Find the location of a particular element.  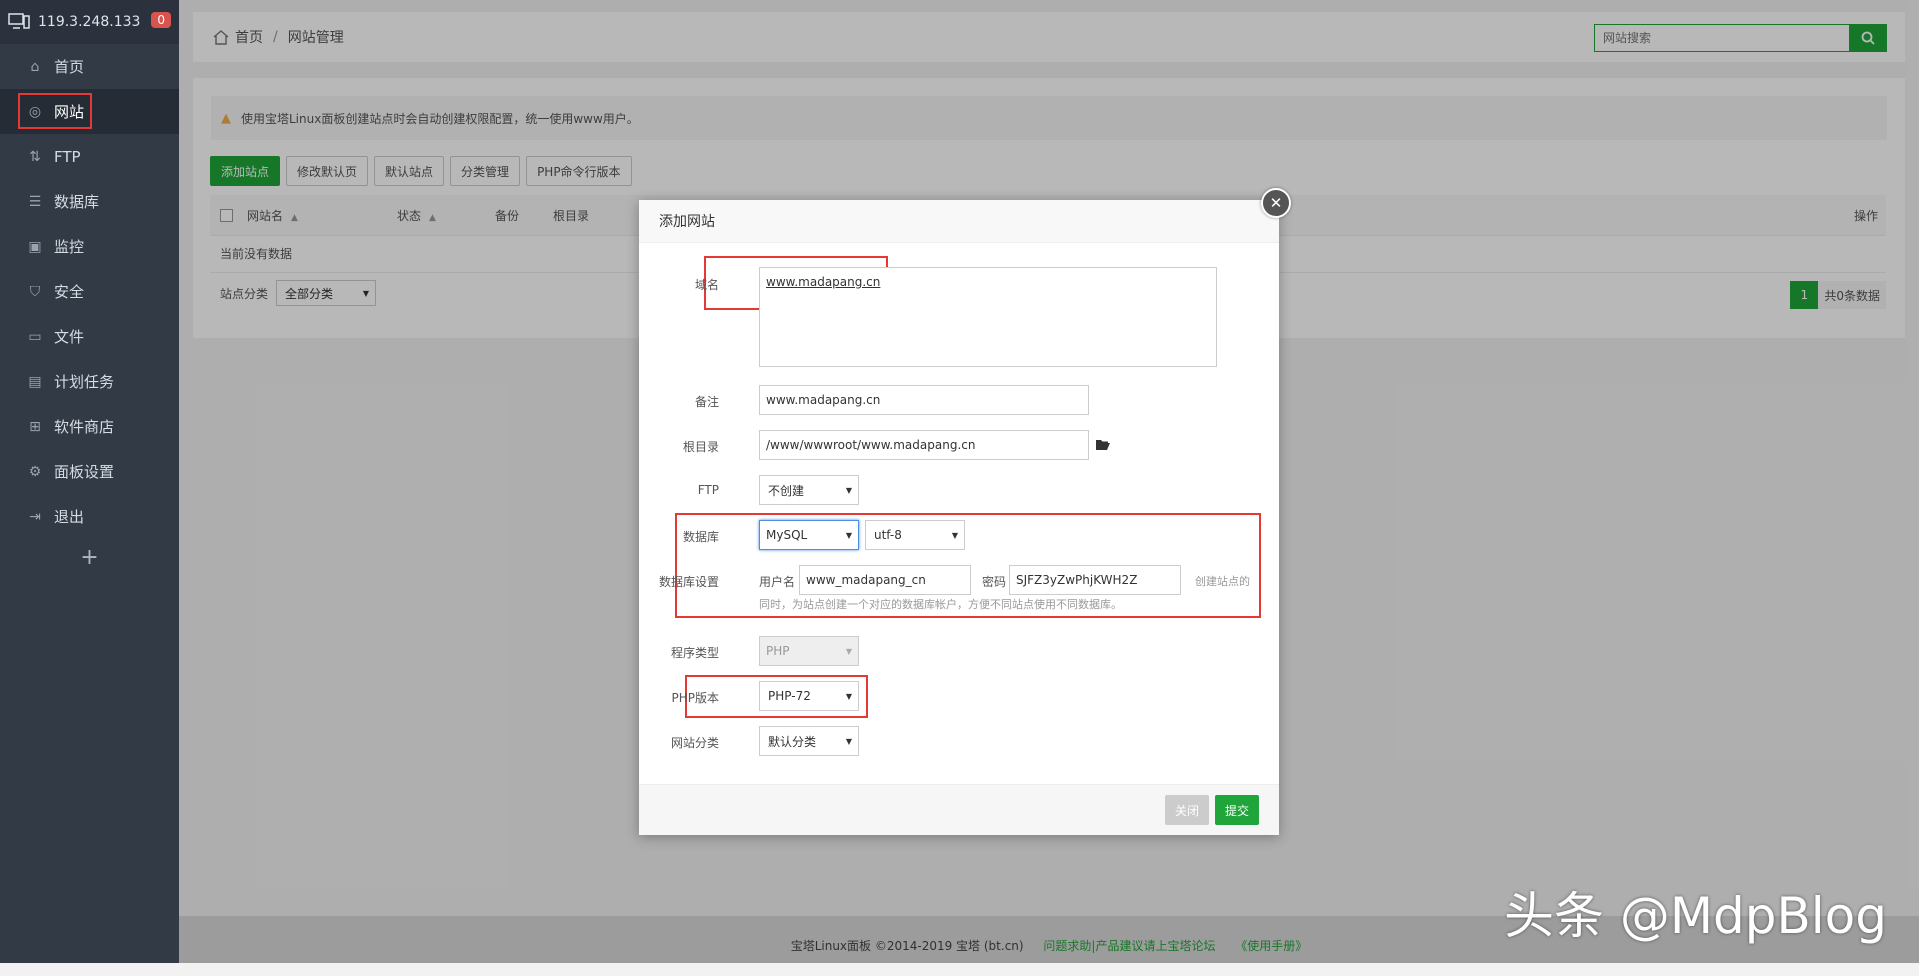

shield-icon: ⛉ is located at coordinates (35, 291).